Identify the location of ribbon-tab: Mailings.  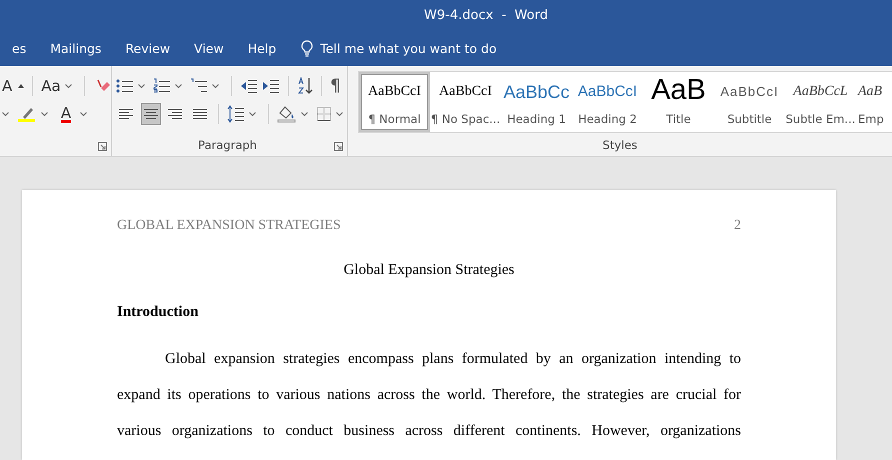
(76, 48).